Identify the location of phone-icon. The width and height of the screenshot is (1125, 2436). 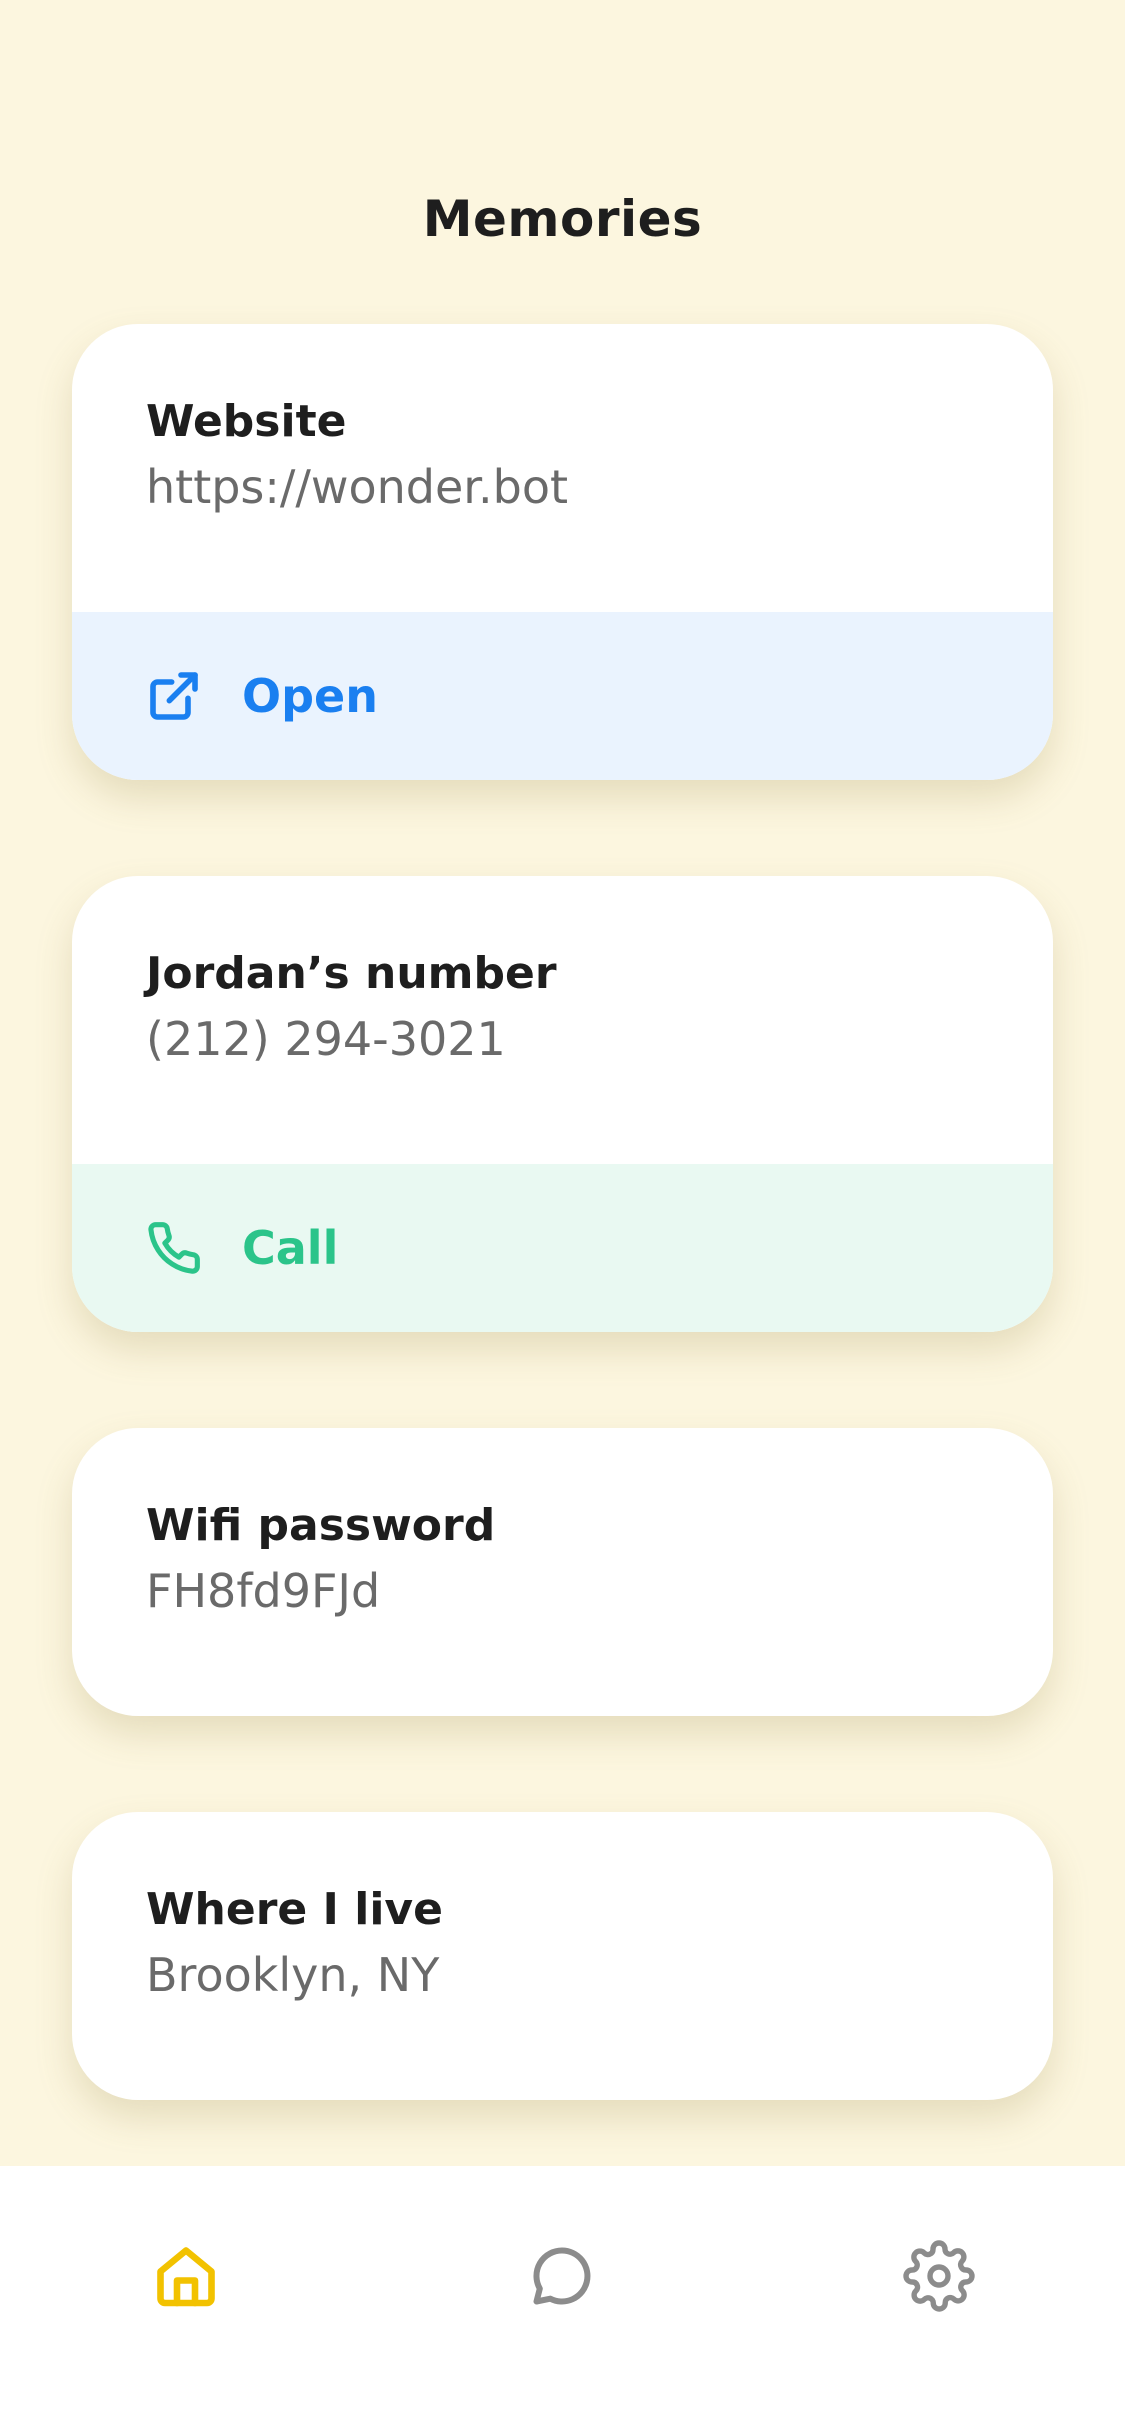
(174, 1248).